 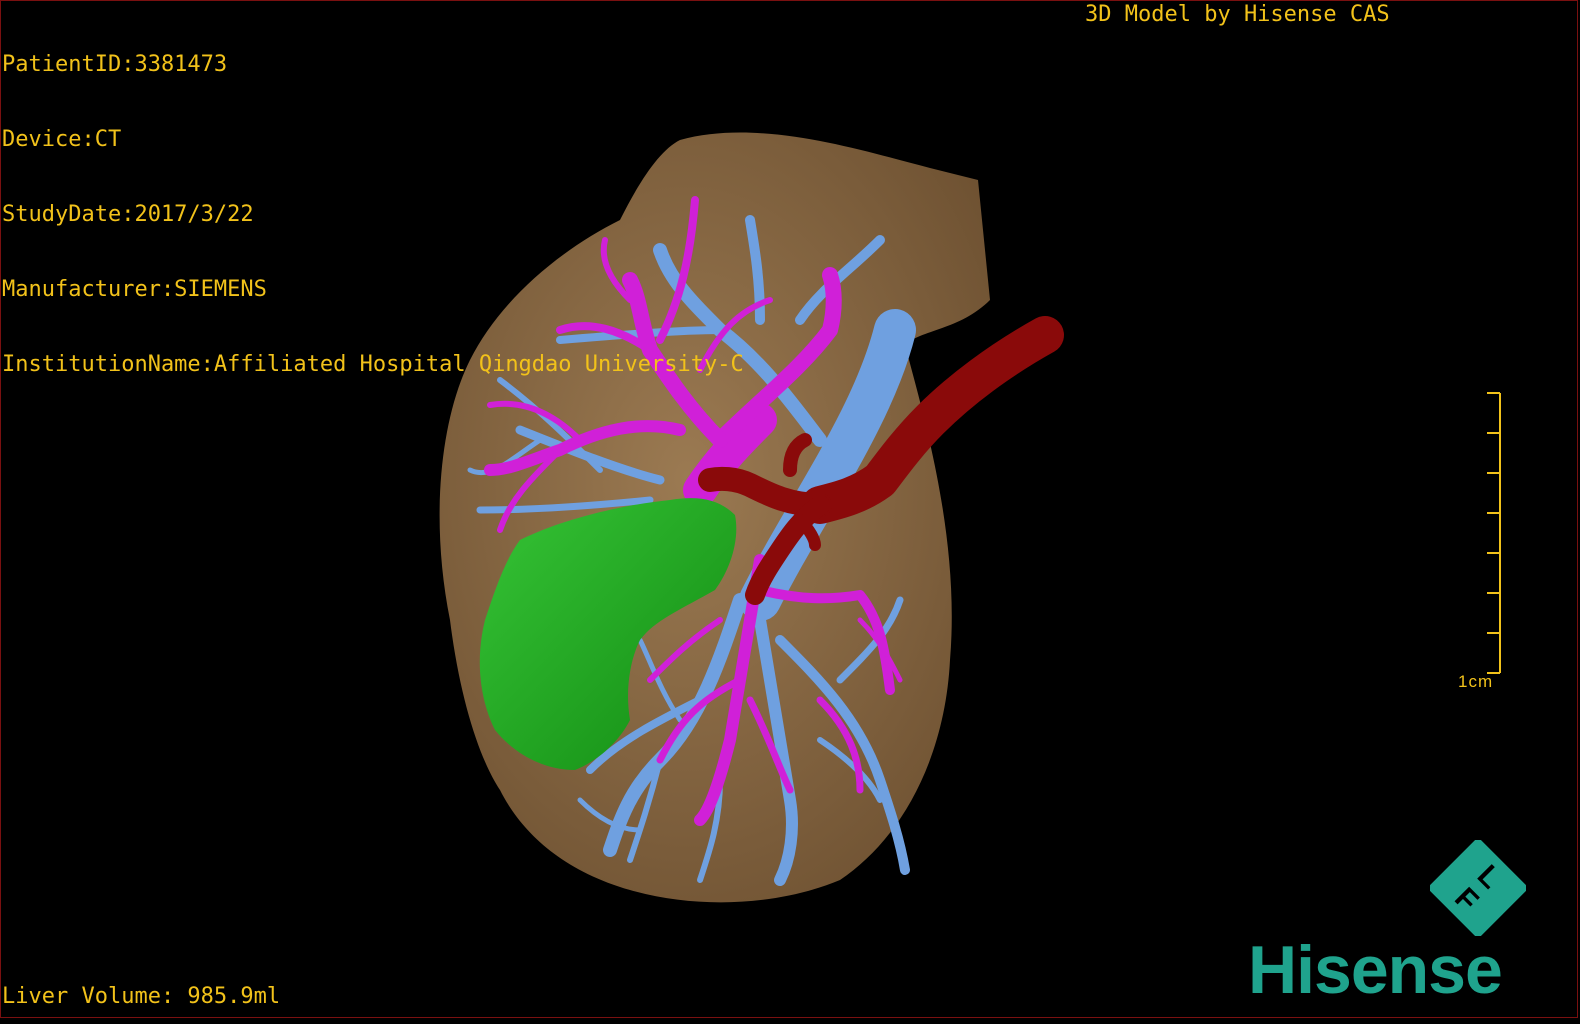 What do you see at coordinates (1476, 681) in the screenshot?
I see `scale-bar-label: 1cm` at bounding box center [1476, 681].